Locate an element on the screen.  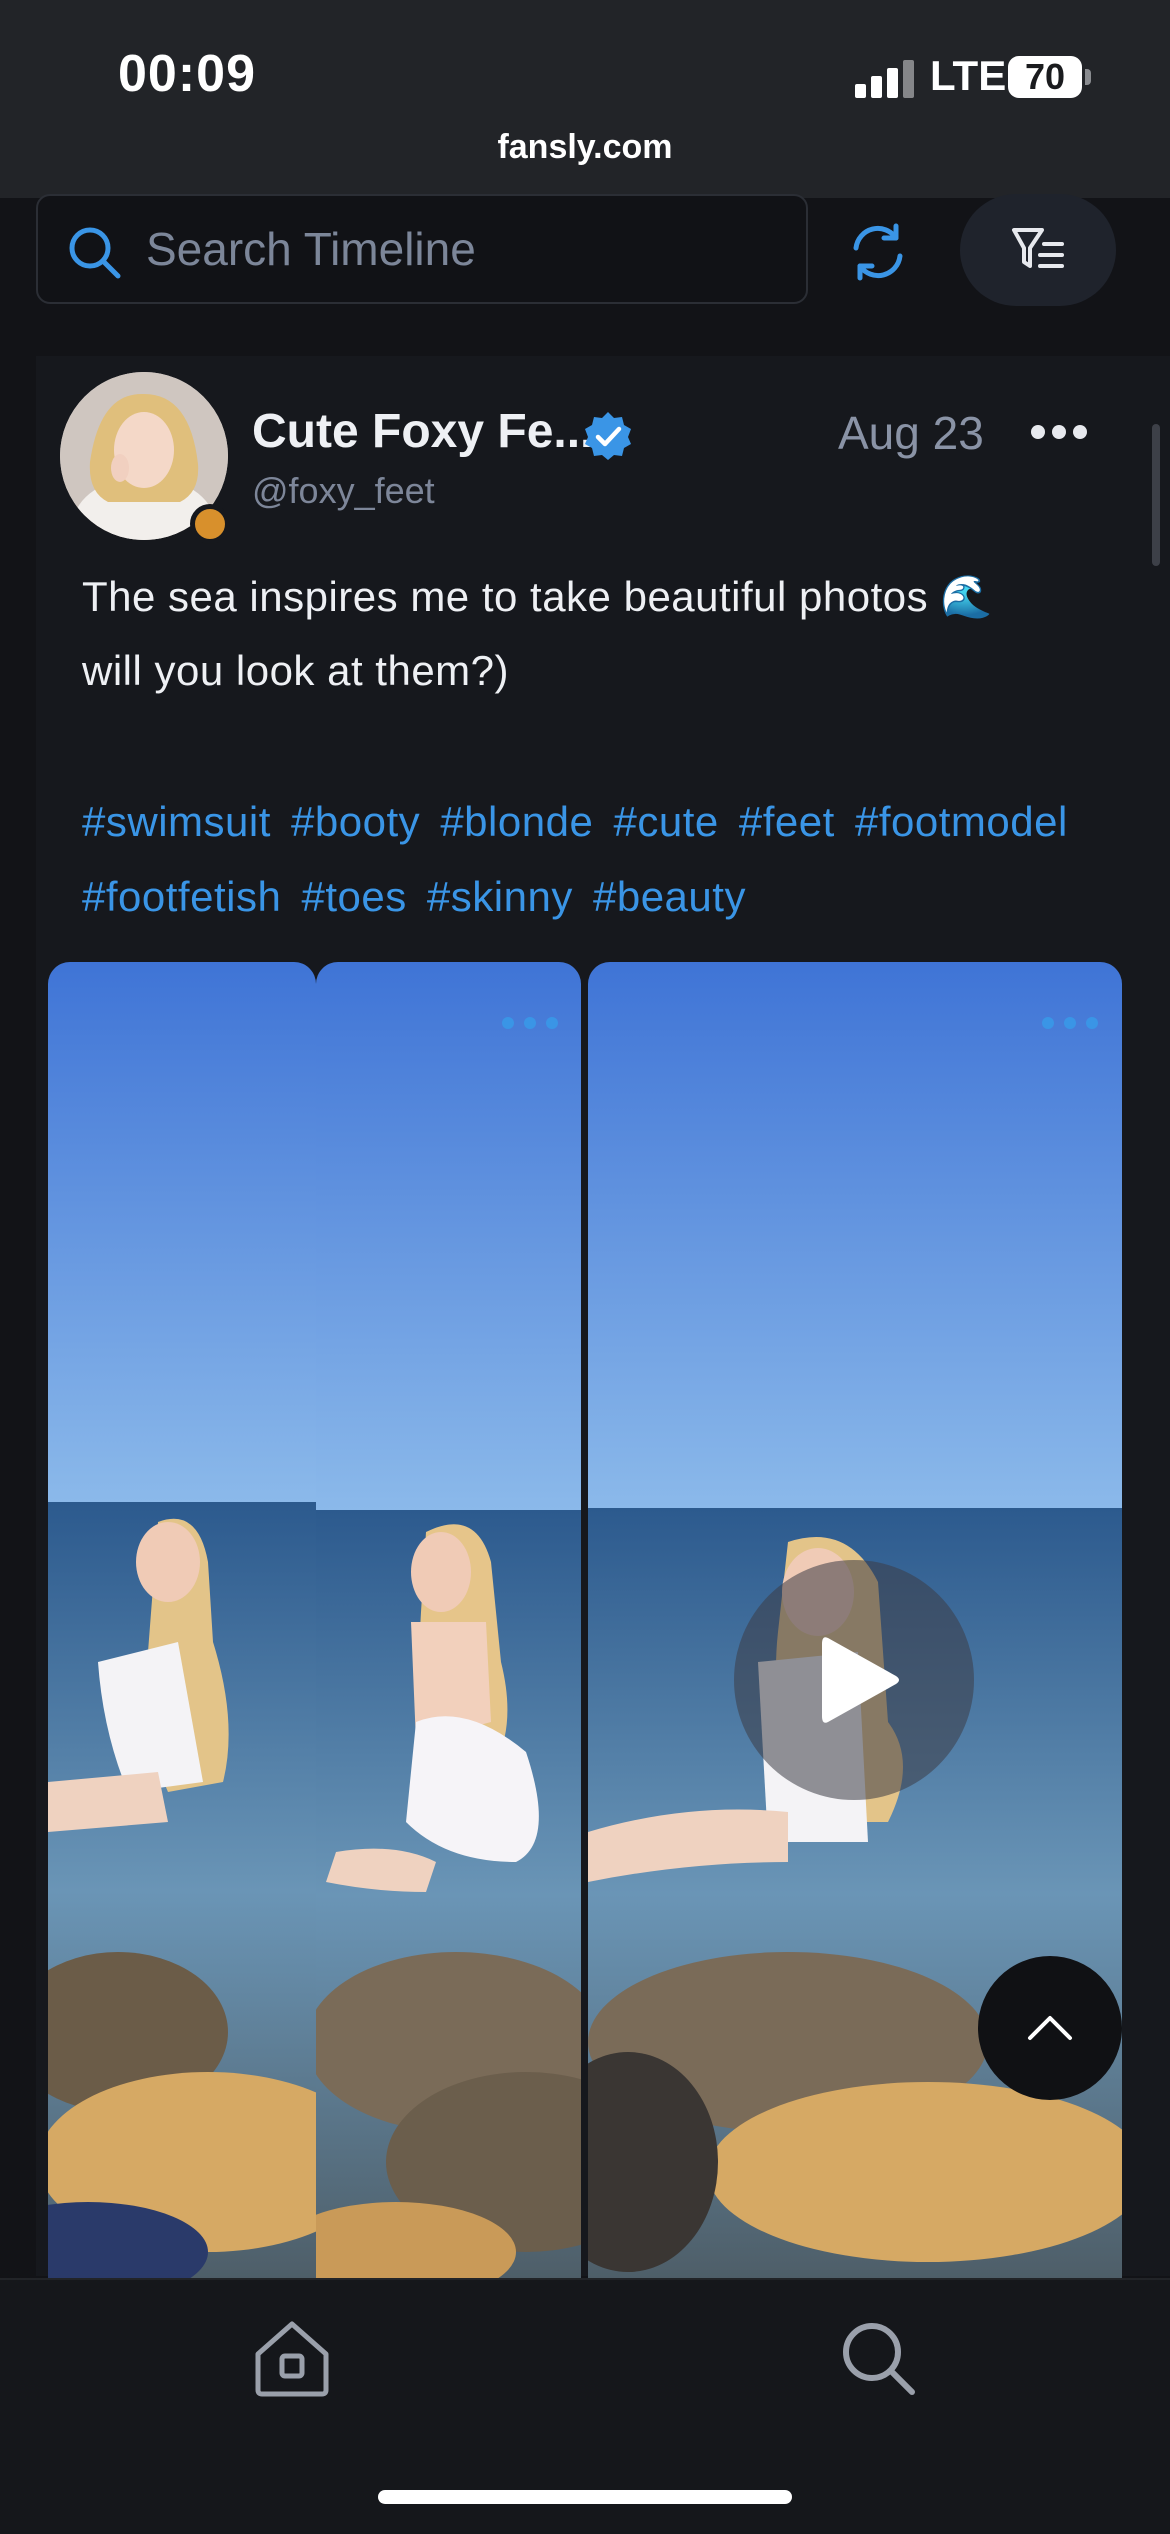
search-placeholder: Search Timeline is located at coordinates (311, 249).